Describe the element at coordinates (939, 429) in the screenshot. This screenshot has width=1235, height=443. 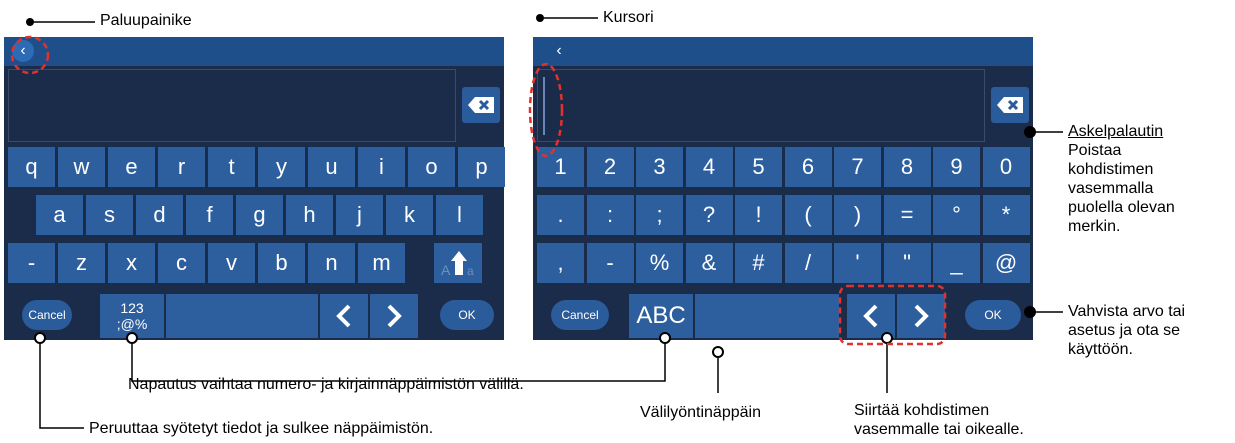
I see `arrows-line-2: vasemmalle tai oikealle.` at that location.